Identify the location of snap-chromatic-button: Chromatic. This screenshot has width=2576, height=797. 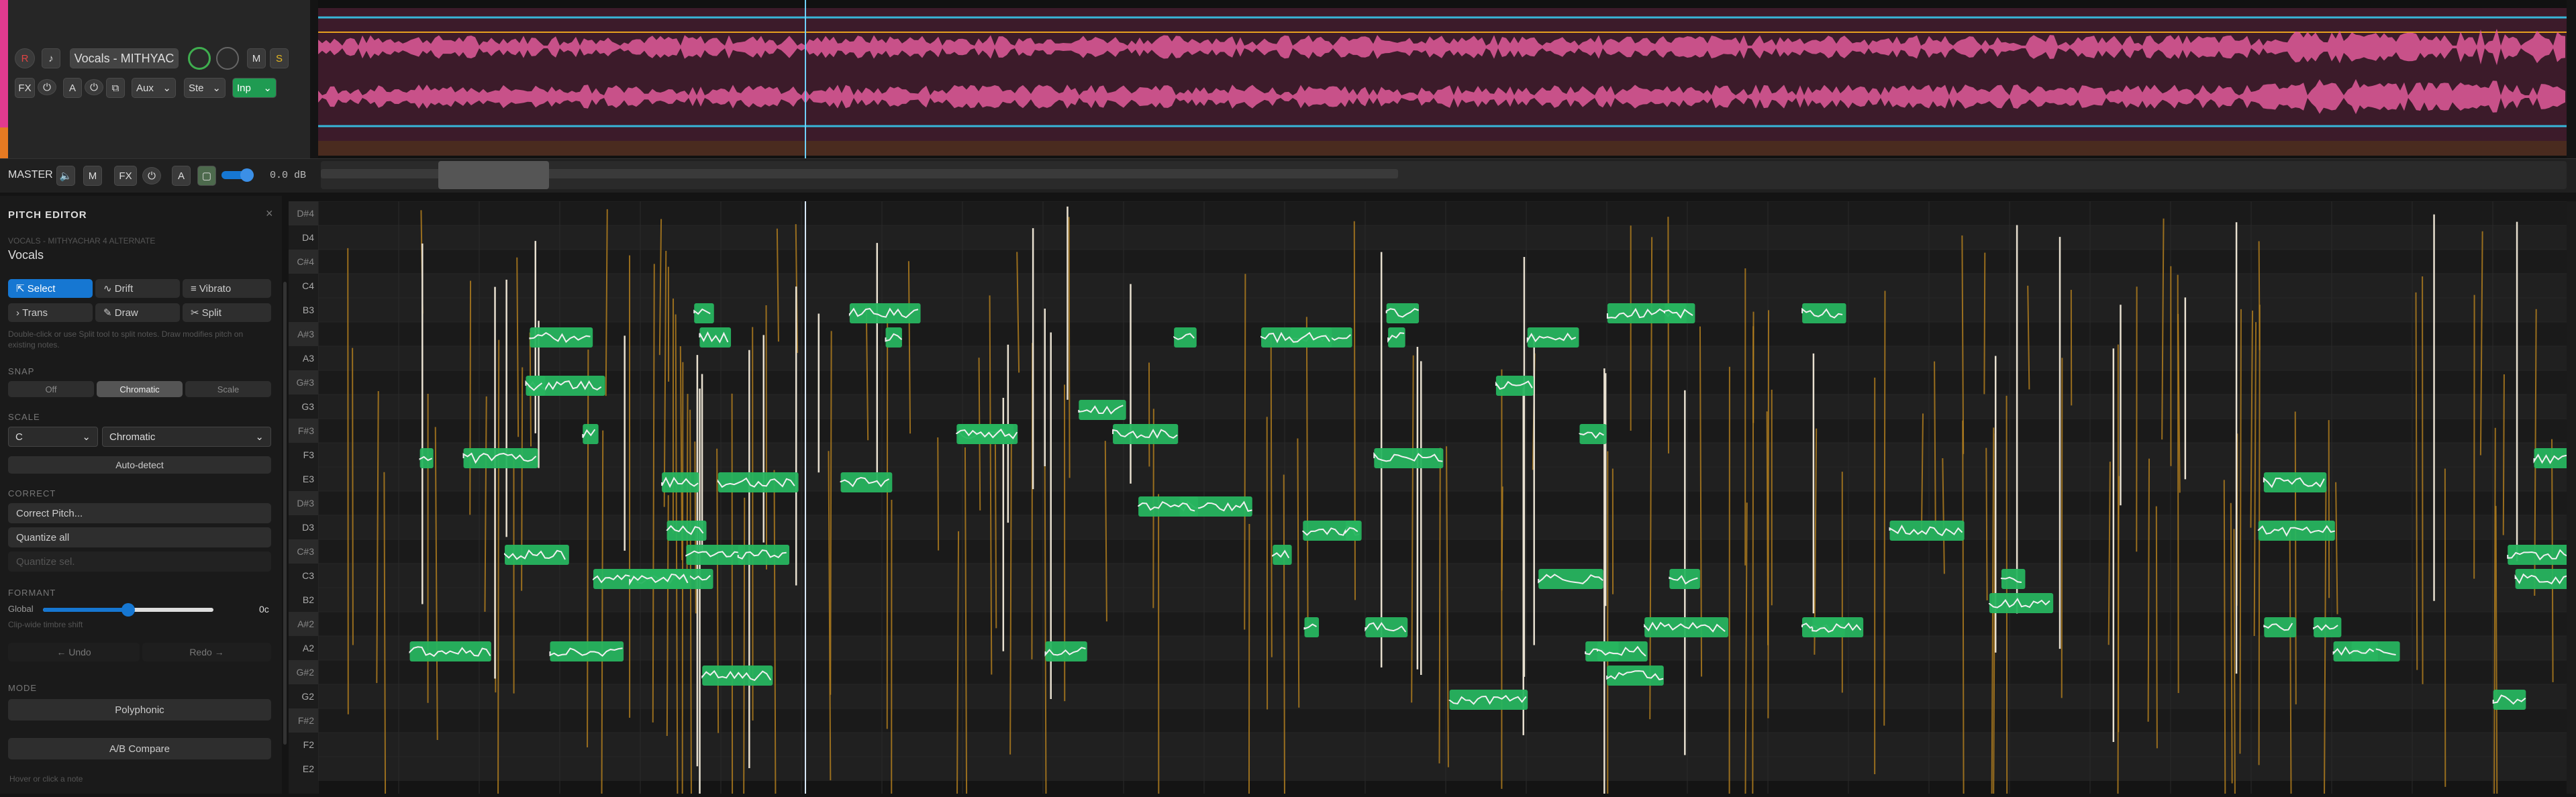
(140, 389).